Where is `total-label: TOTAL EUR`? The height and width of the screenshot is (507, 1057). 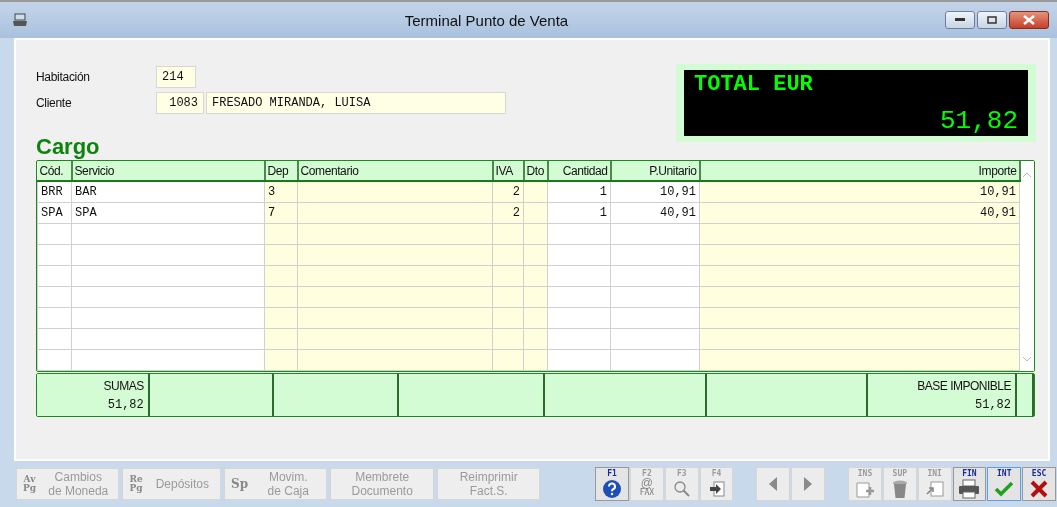 total-label: TOTAL EUR is located at coordinates (754, 85).